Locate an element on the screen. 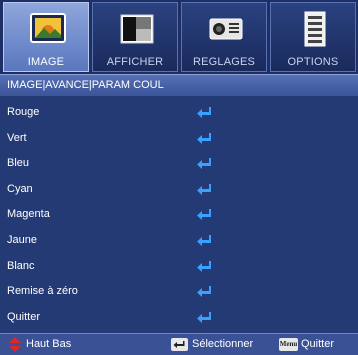  breadcrumb-text: IMAGE|AVANCE|PARAM COUL is located at coordinates (85, 85).